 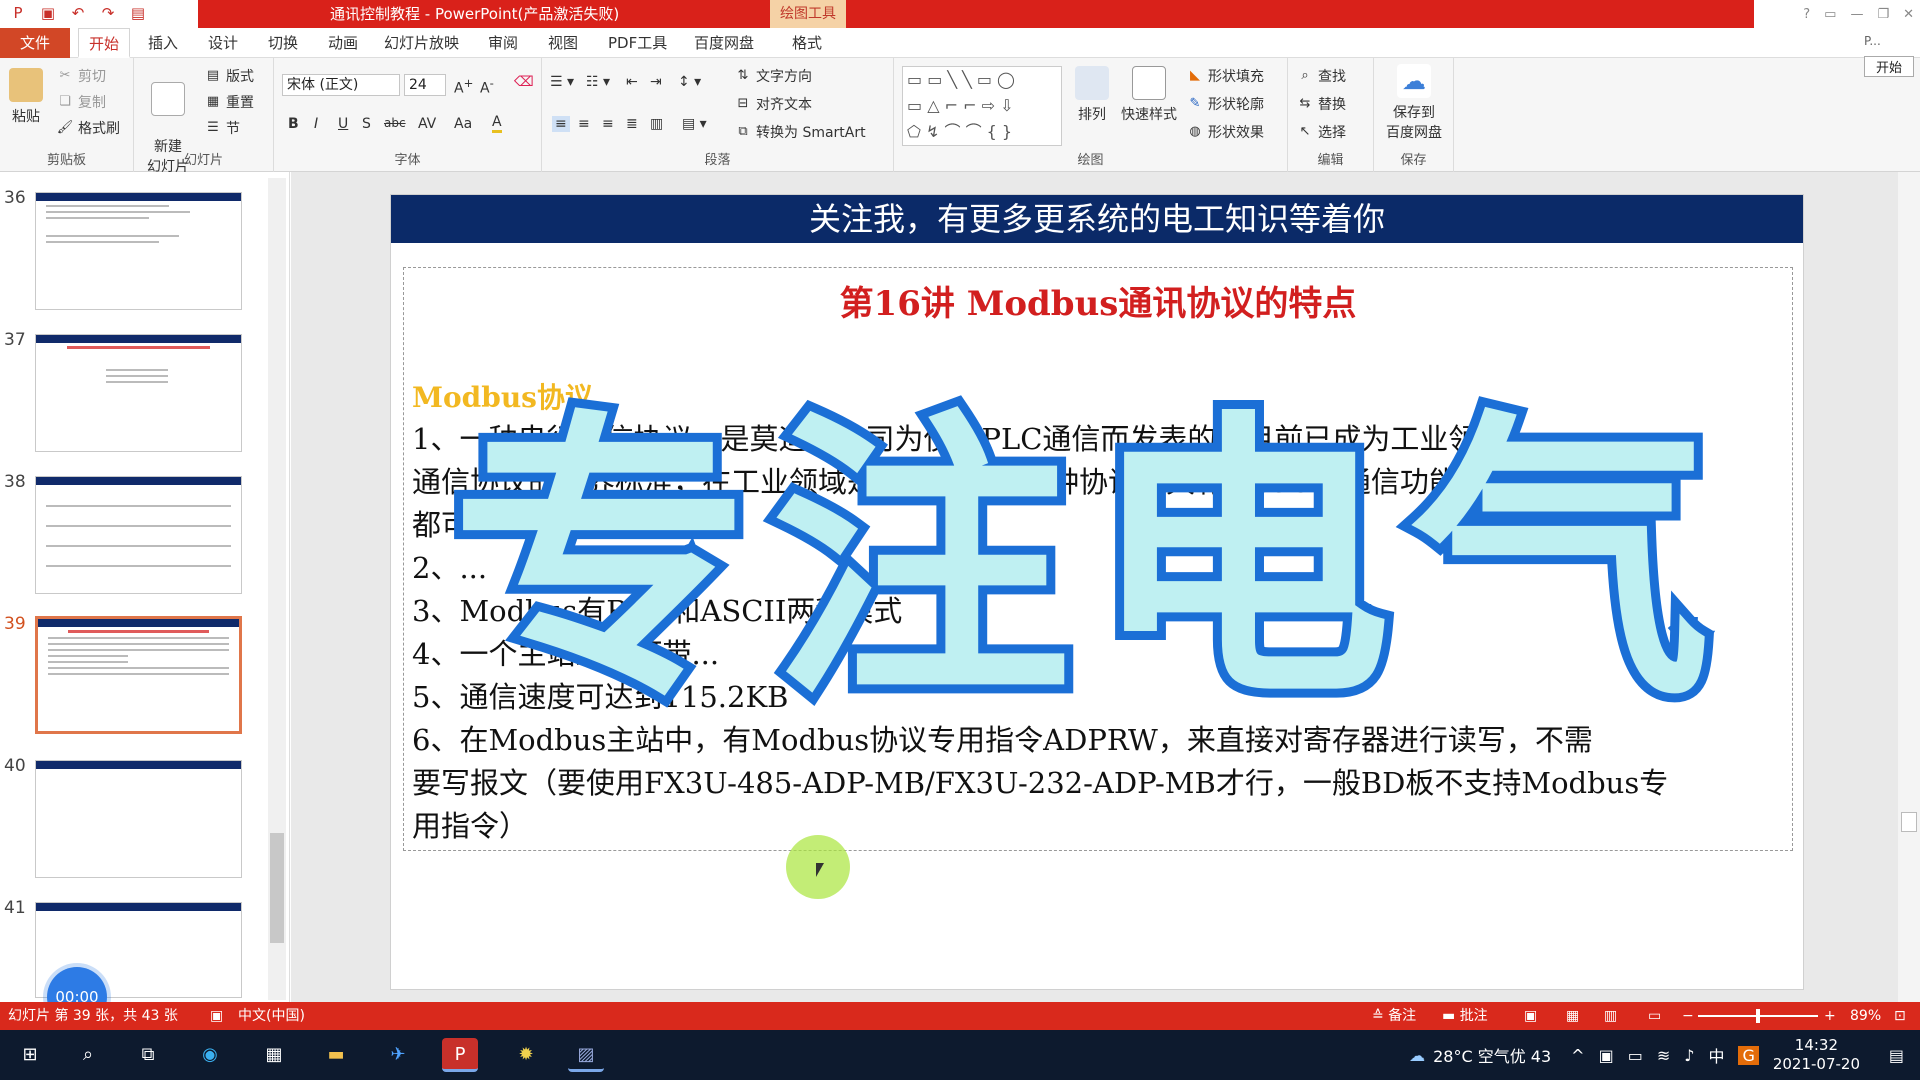 I want to click on tab-view: 视图, so click(x=563, y=43).